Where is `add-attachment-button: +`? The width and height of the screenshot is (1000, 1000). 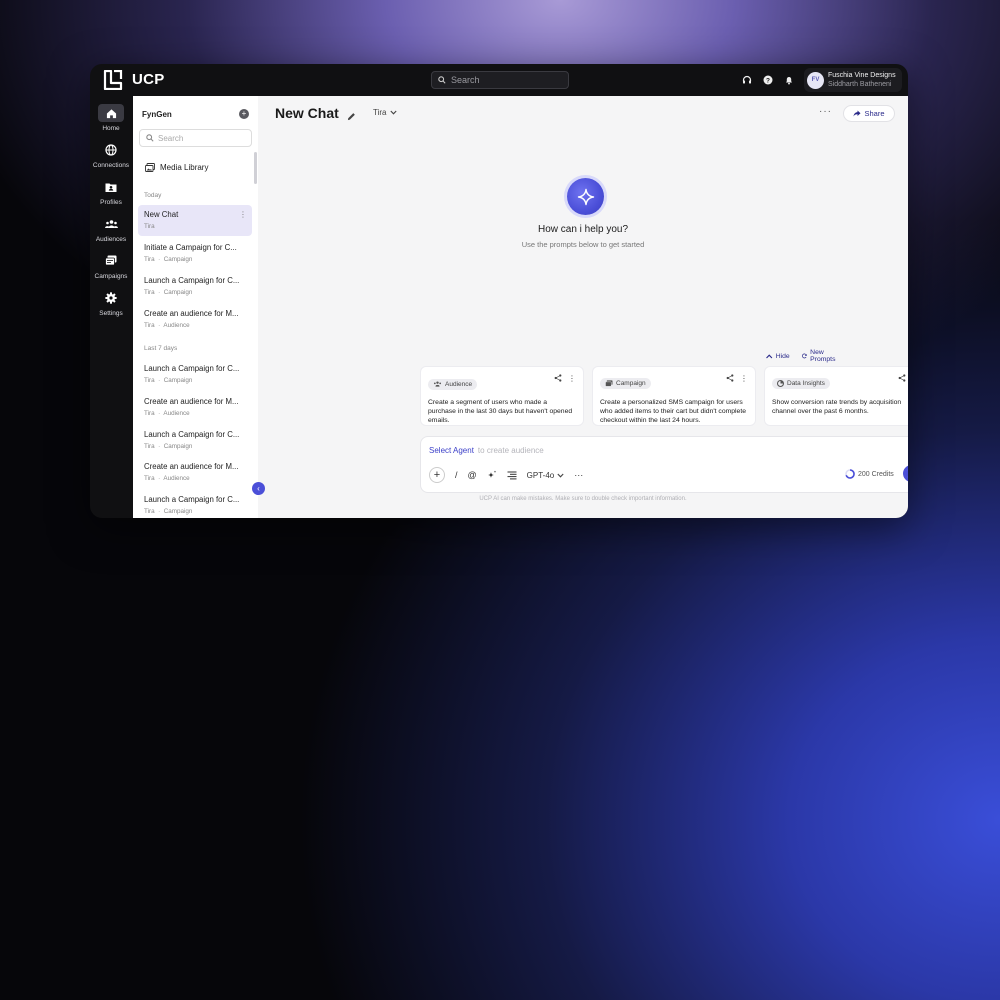
add-attachment-button: + is located at coordinates (437, 475).